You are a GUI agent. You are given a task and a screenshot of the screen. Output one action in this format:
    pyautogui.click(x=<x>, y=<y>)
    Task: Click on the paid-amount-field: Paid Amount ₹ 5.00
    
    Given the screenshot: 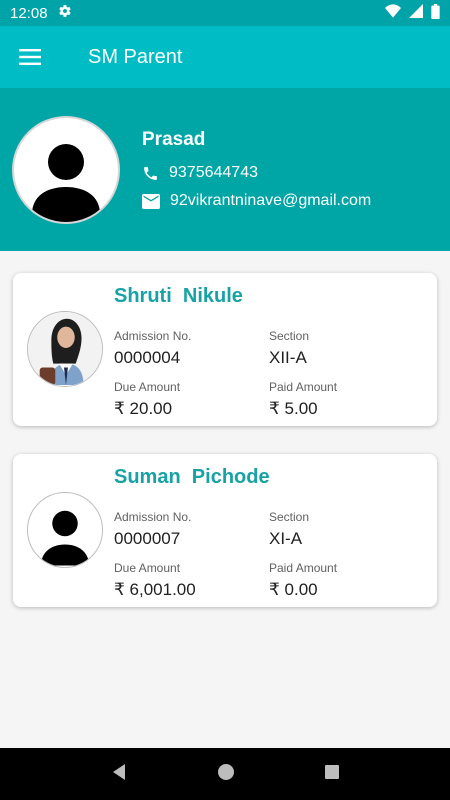 What is the action you would take?
    pyautogui.click(x=303, y=399)
    